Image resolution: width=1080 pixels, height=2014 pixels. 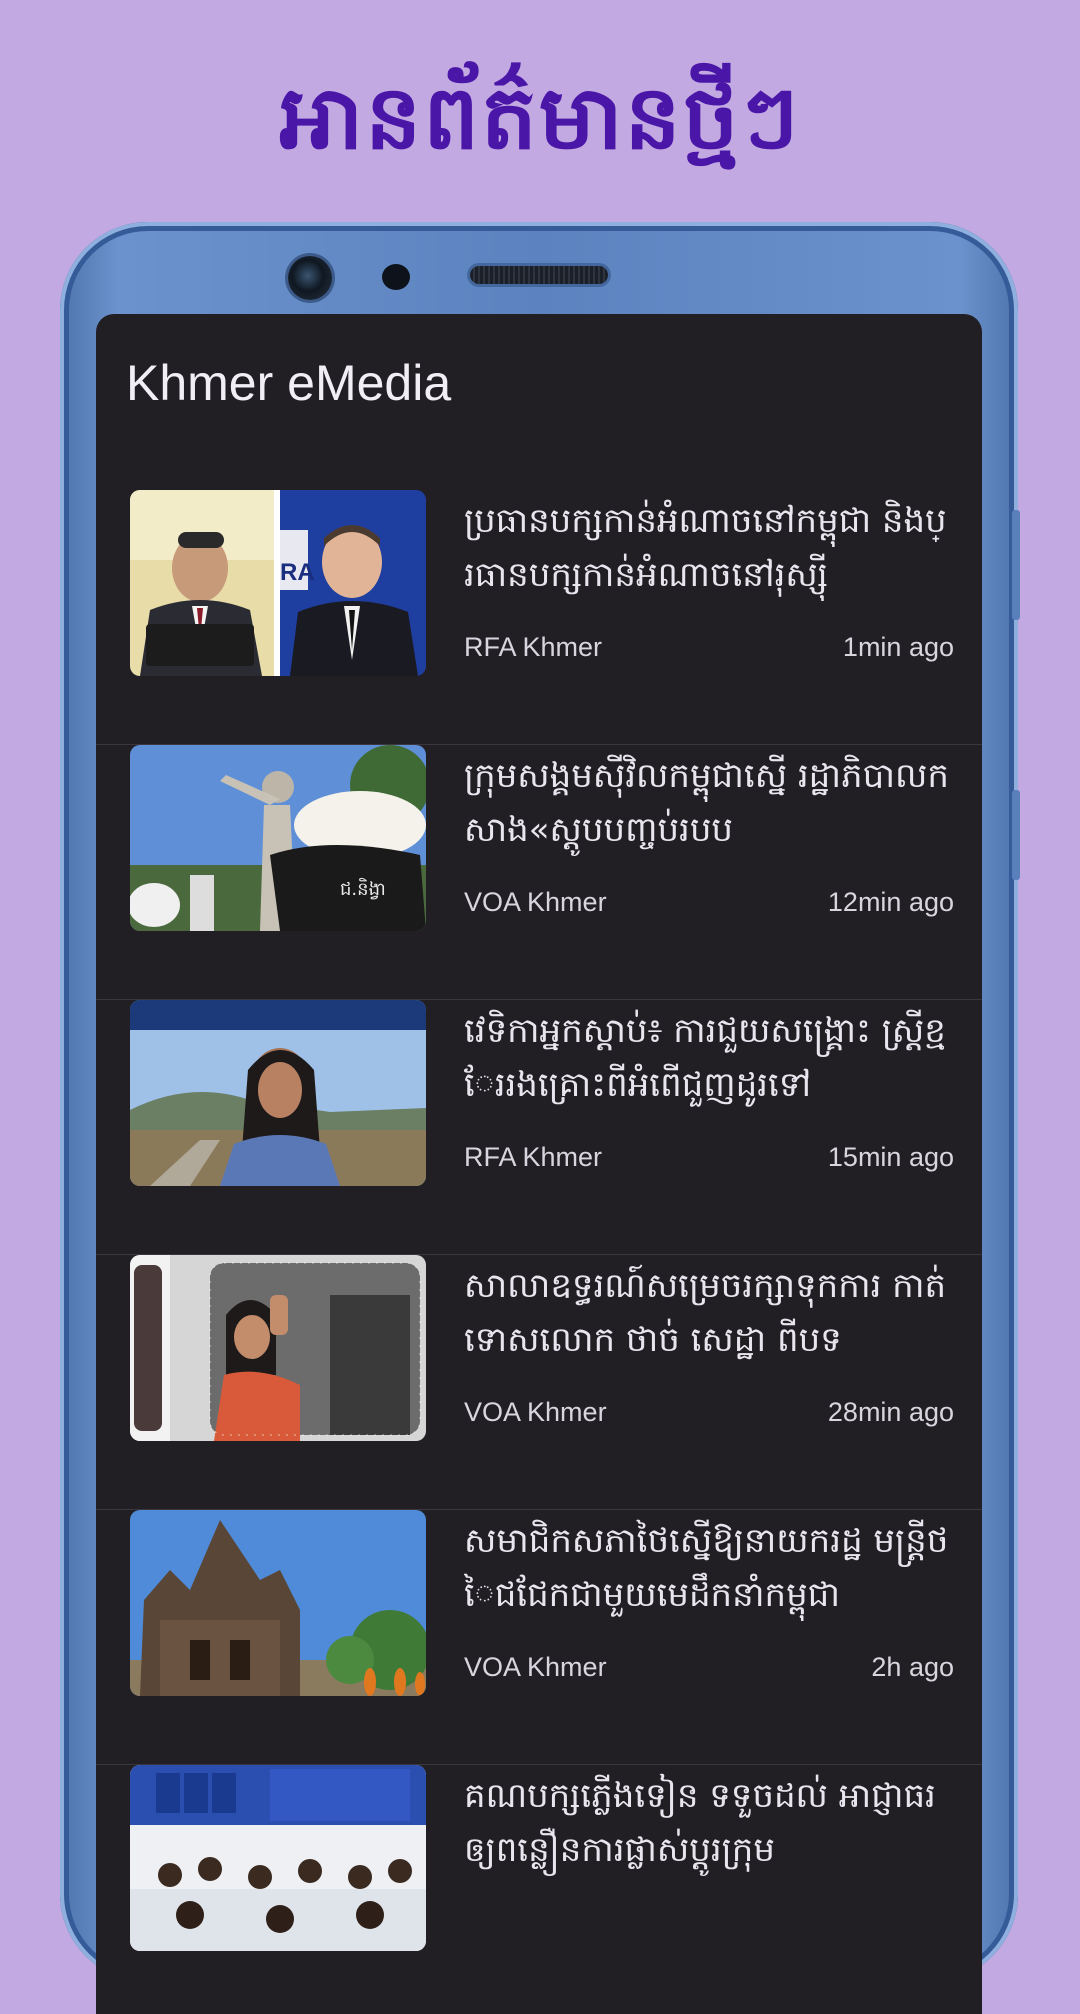 What do you see at coordinates (297, 572) in the screenshot?
I see `svg-text: RA` at bounding box center [297, 572].